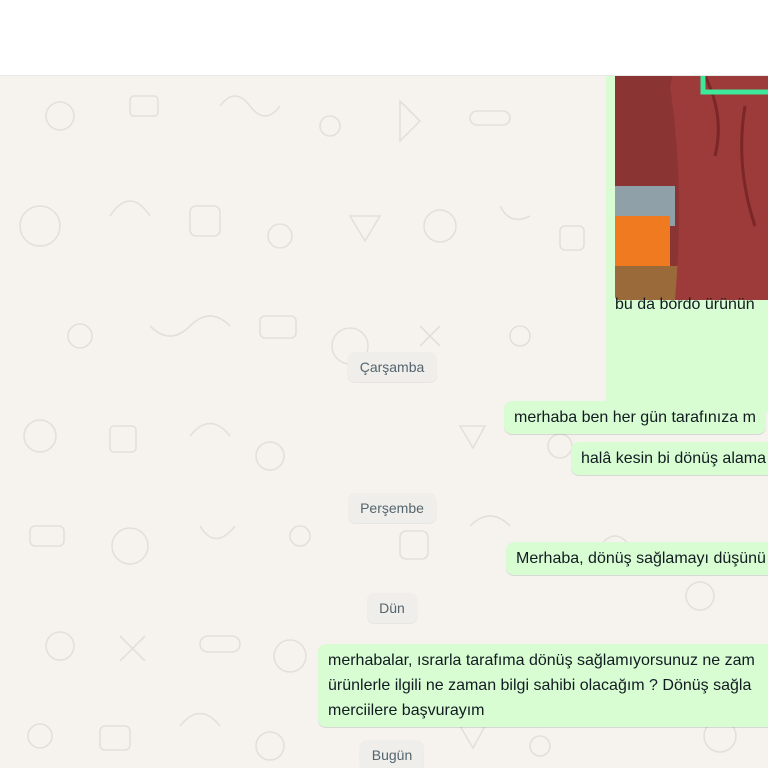 Image resolution: width=768 pixels, height=768 pixels. Describe the element at coordinates (384, 38) in the screenshot. I see `chat-header` at that location.